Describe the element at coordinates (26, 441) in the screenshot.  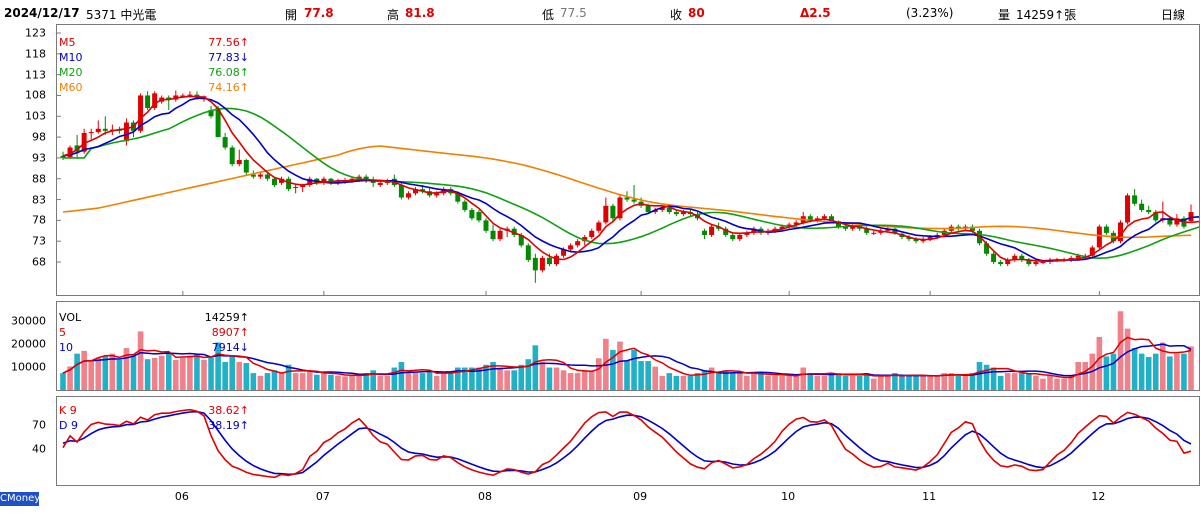
I see `kd-y-axis: 70 40` at that location.